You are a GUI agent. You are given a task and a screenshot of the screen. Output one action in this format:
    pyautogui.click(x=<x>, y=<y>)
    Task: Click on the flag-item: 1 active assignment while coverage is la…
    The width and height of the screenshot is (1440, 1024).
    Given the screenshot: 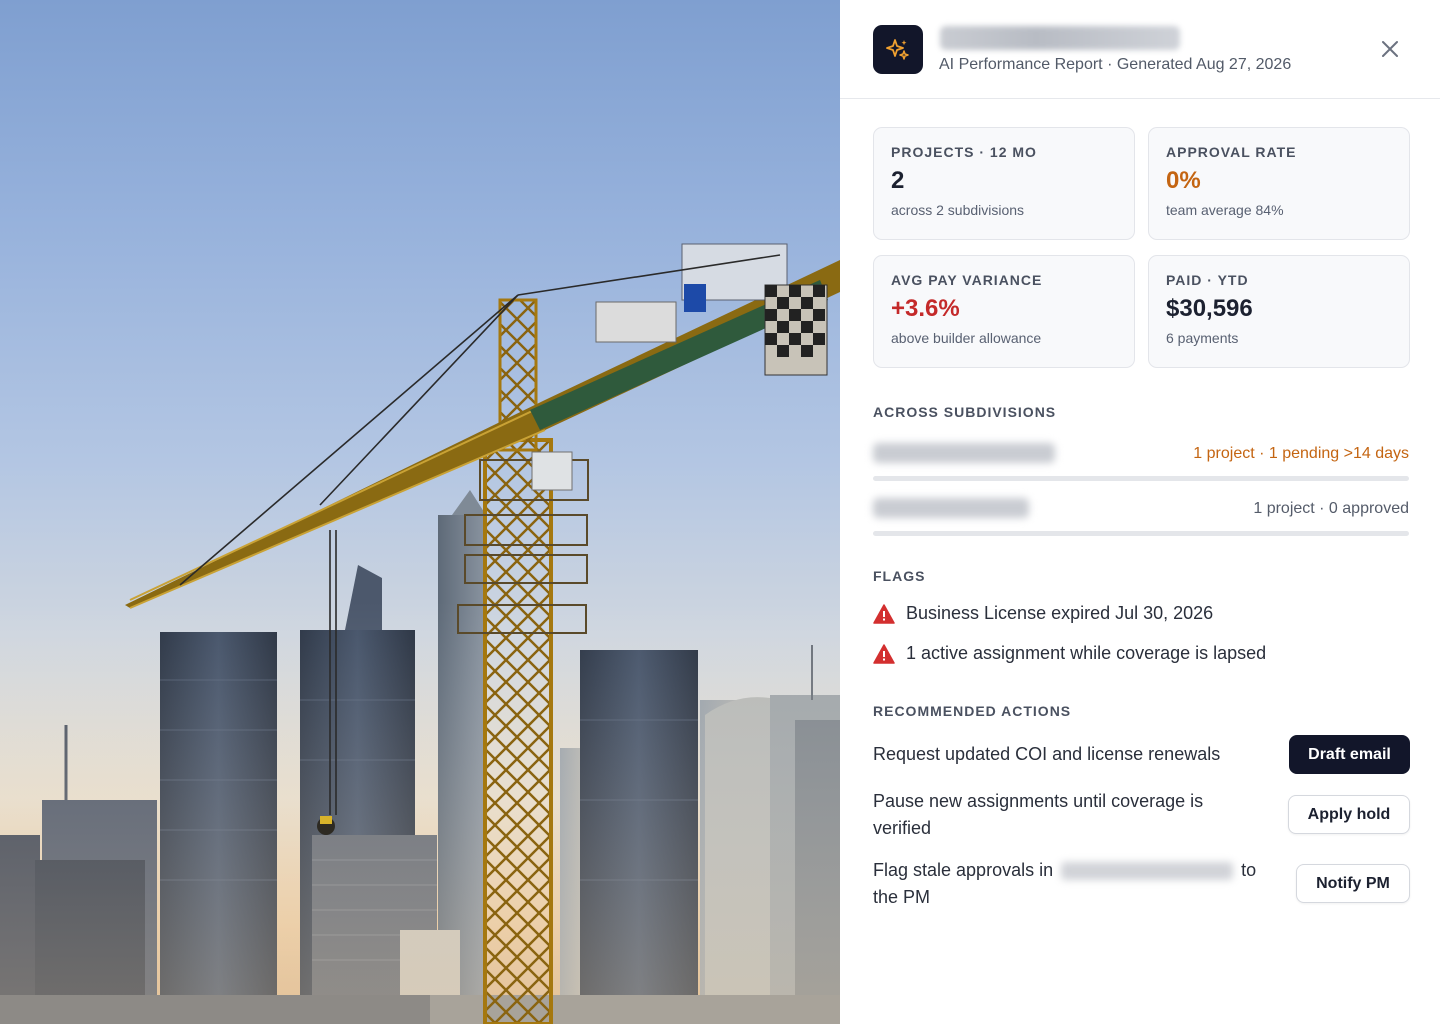 What is the action you would take?
    pyautogui.click(x=1069, y=653)
    